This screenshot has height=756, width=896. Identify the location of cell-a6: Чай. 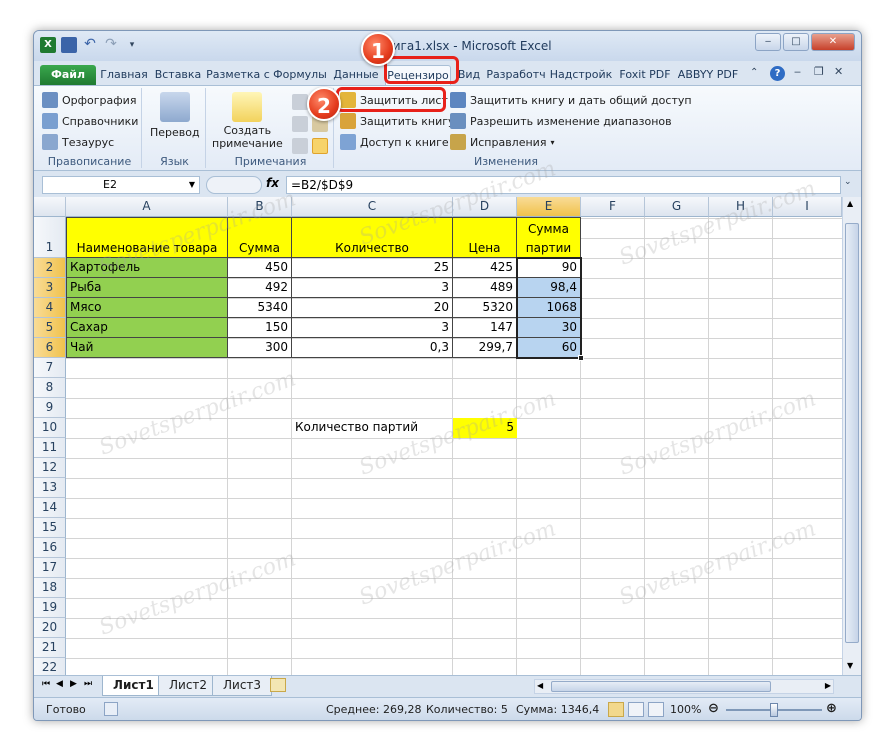
(147, 348).